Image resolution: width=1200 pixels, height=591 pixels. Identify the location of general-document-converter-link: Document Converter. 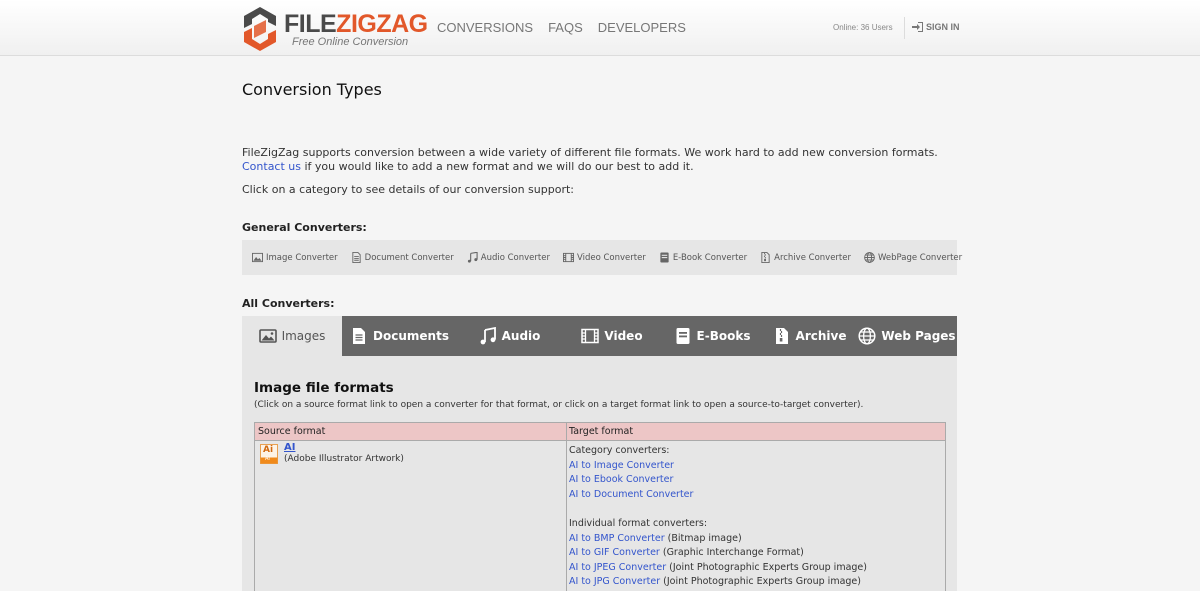
(402, 257).